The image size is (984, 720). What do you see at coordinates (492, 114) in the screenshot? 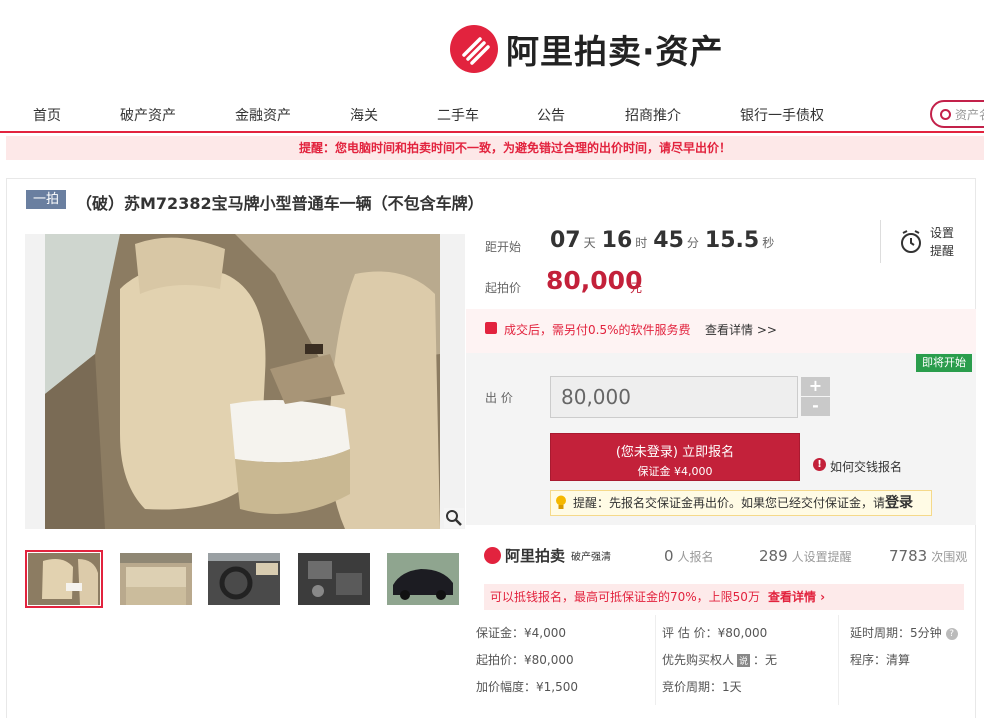
I see `main-nav: 首页 破产资产 金融资产 海关 二手车 公告 招商推介 银行一手债权` at bounding box center [492, 114].